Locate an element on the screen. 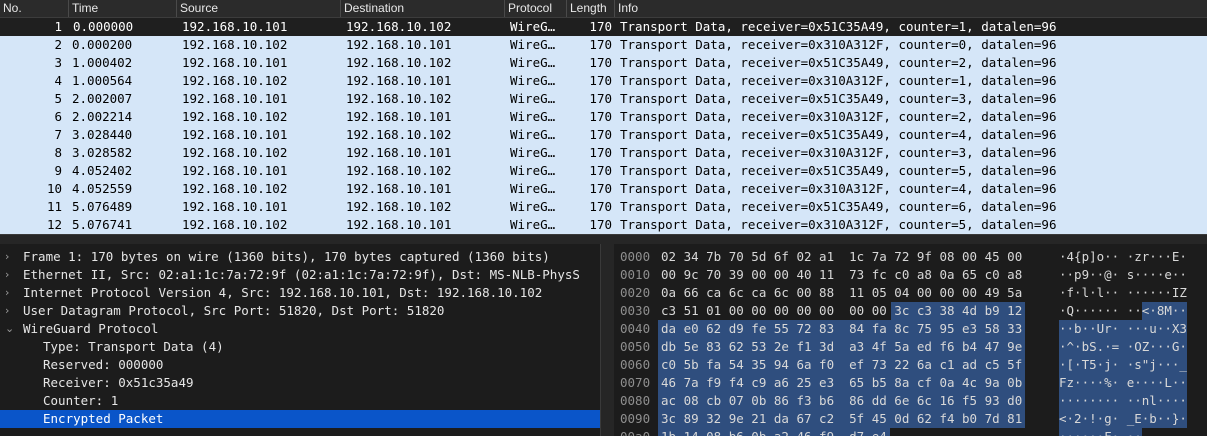 This screenshot has height=436, width=1207. details-field: Counter: 1 is located at coordinates (300, 401).